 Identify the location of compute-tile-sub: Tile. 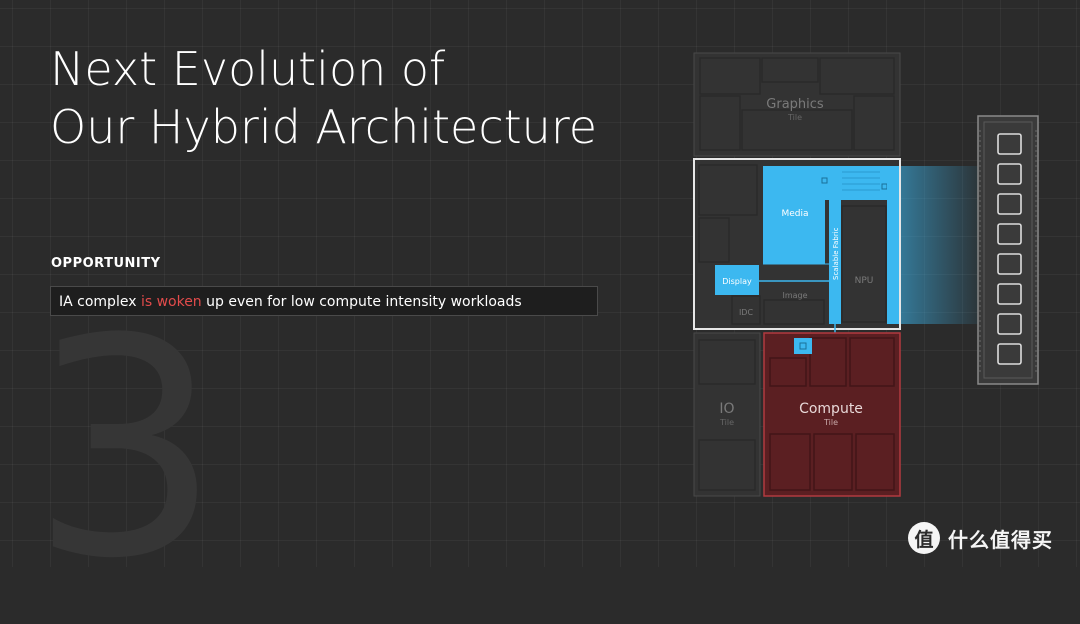
(830, 422).